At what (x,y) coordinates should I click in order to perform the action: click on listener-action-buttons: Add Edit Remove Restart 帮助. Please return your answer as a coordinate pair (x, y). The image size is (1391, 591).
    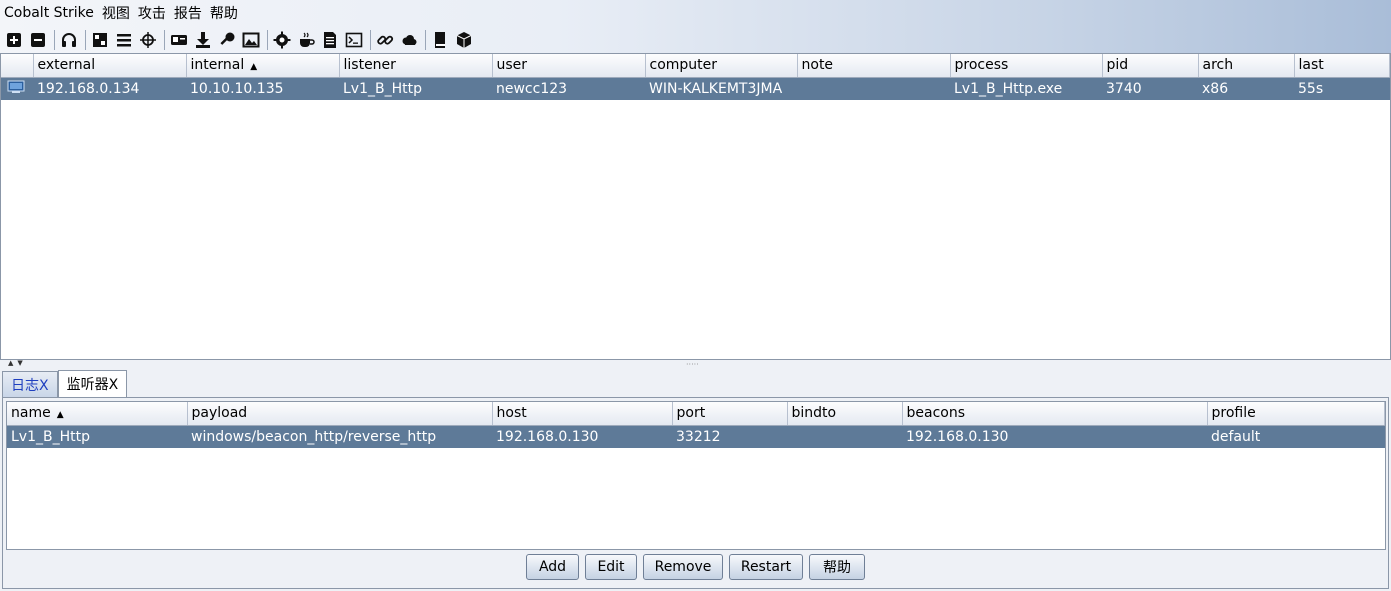
    Looking at the image, I should click on (695, 568).